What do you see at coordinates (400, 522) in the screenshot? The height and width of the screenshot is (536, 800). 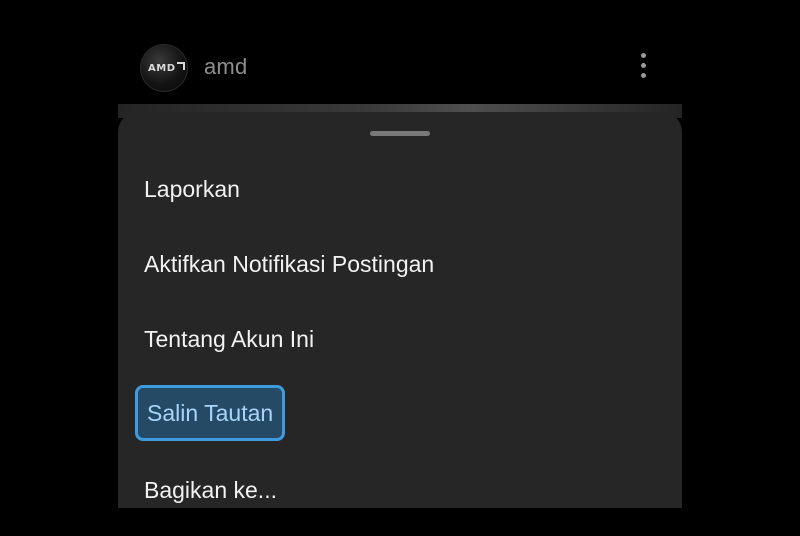 I see `screen-bottom-edge` at bounding box center [400, 522].